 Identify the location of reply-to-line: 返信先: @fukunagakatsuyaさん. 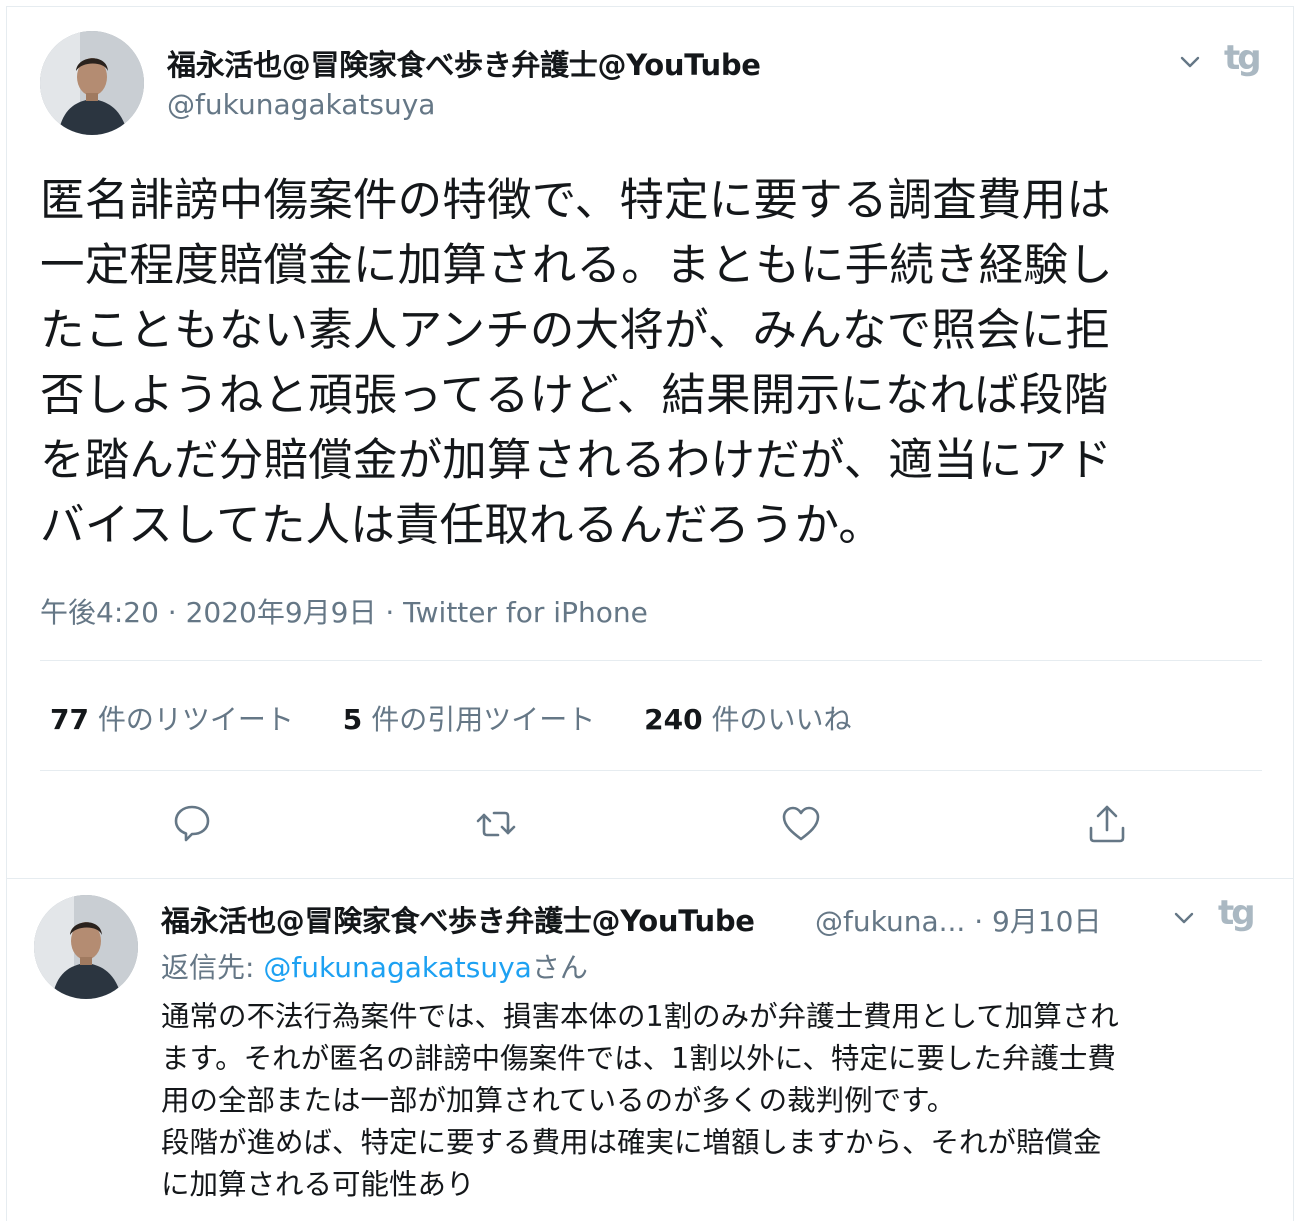
(374, 966).